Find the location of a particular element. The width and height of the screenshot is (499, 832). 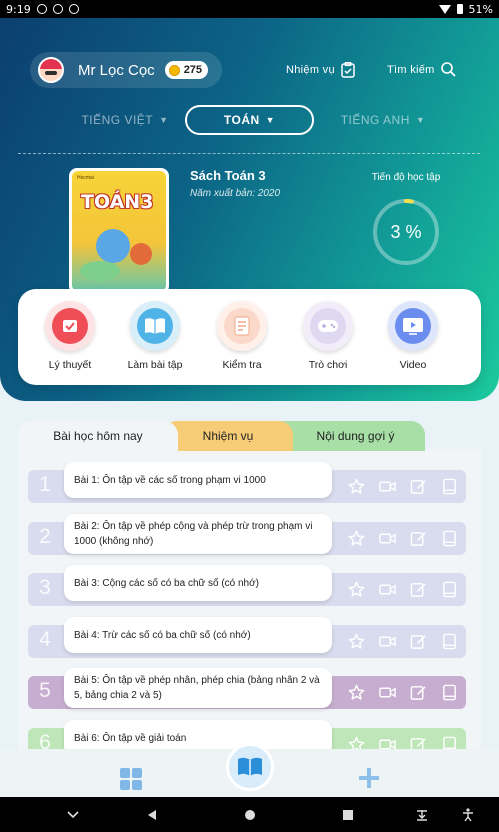

lesson-number: 2 is located at coordinates (45, 536).